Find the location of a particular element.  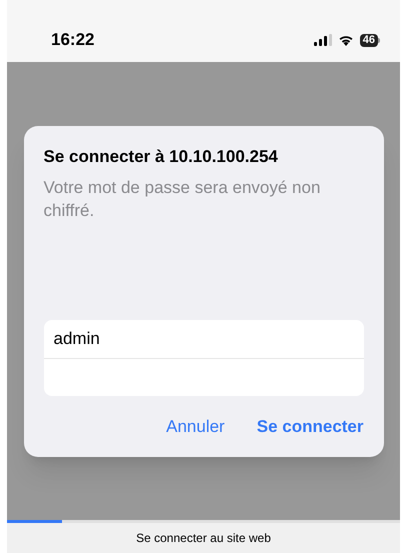

connect-button: Se connecter is located at coordinates (310, 426).